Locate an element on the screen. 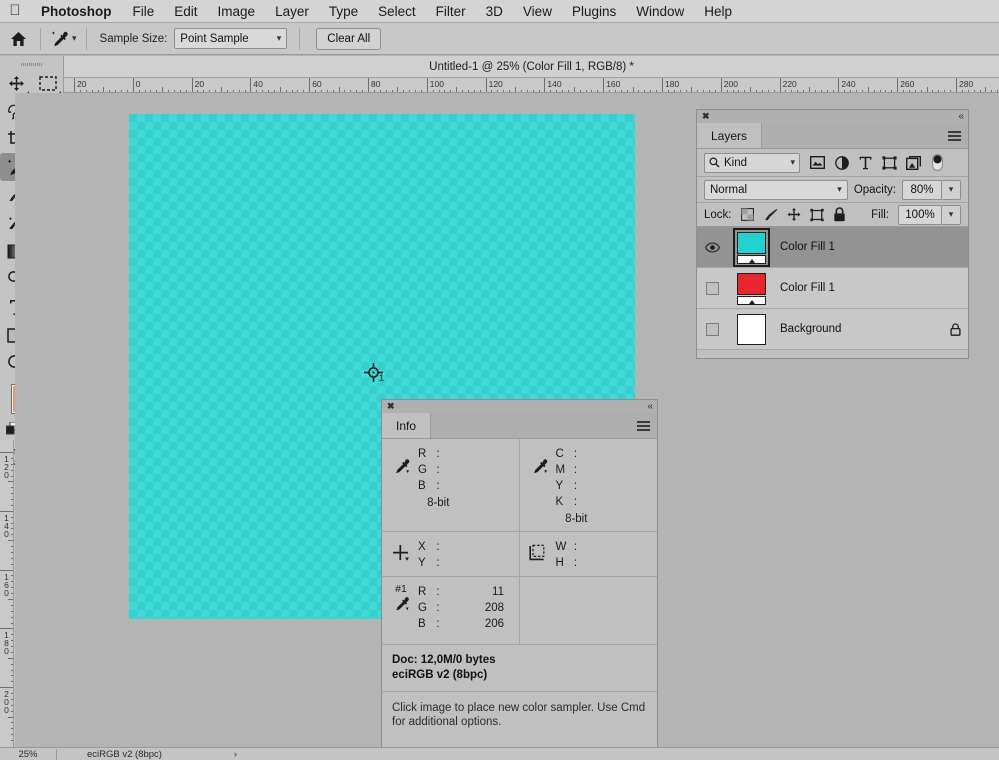  lock-image-pixels-icon is located at coordinates (771, 215).